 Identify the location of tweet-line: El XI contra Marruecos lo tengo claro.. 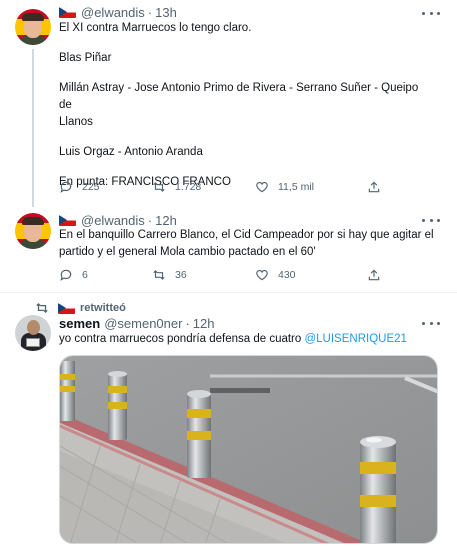
(155, 28).